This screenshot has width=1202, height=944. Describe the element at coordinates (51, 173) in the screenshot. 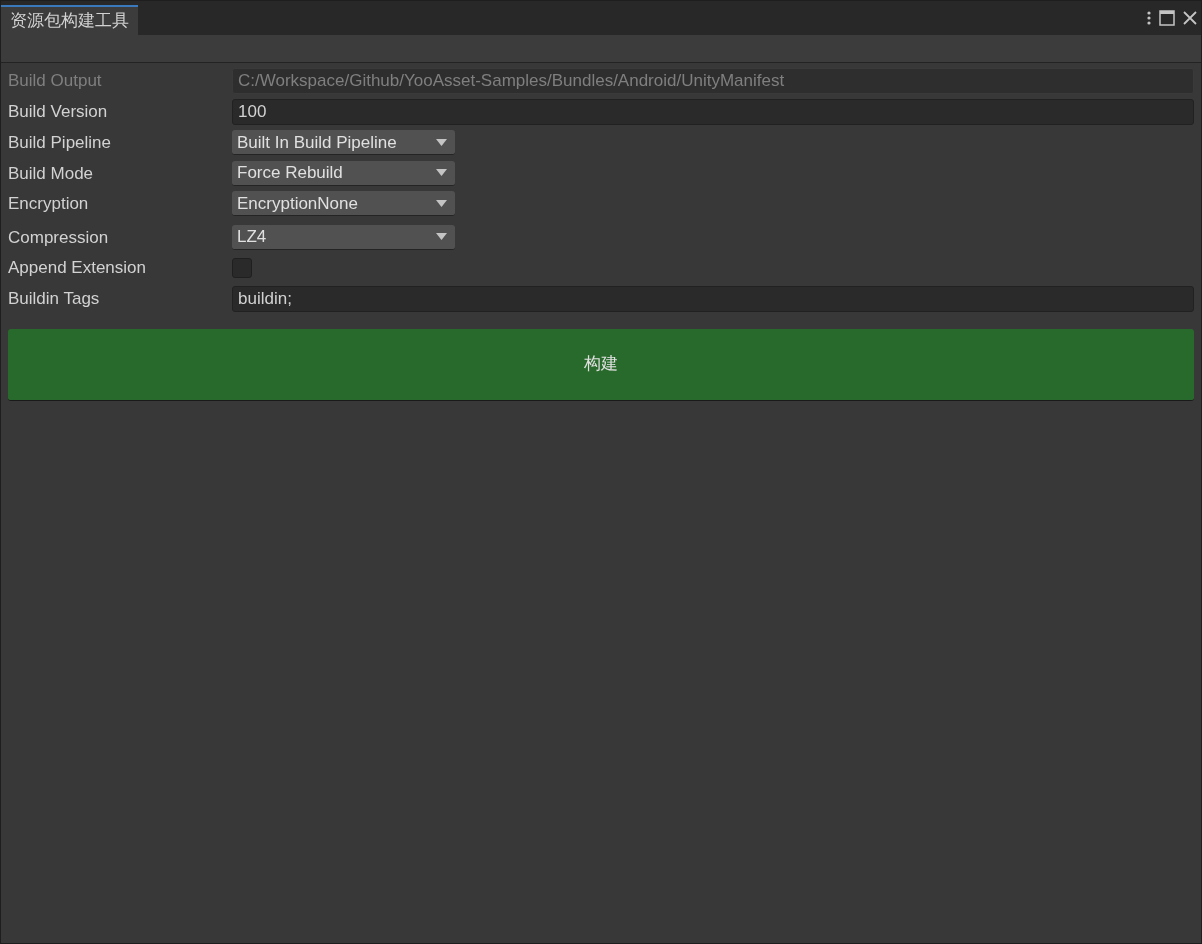

I see `field-label: Build Mode` at that location.